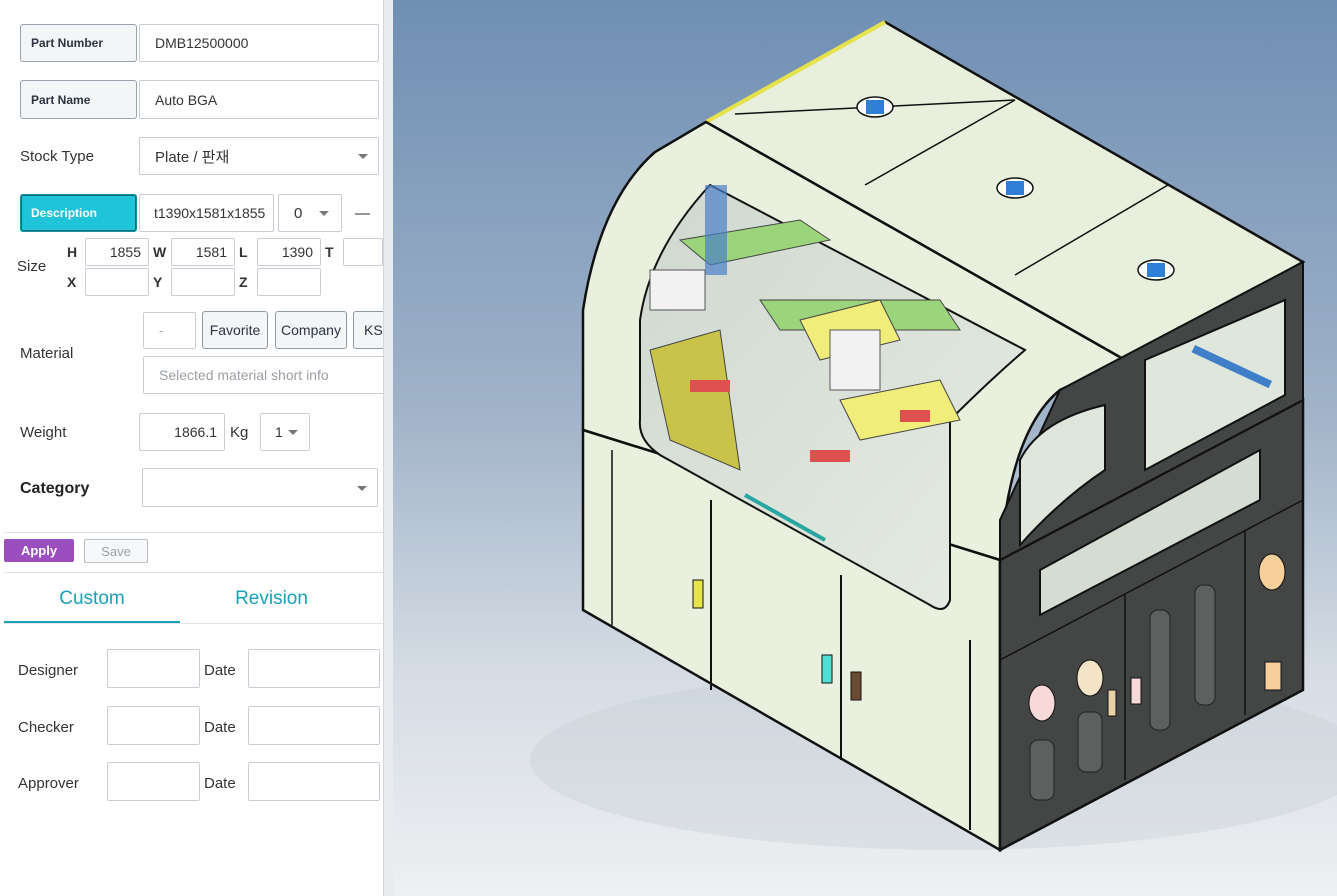 Image resolution: width=1337 pixels, height=896 pixels. Describe the element at coordinates (243, 252) in the screenshot. I see `l-label: L` at that location.